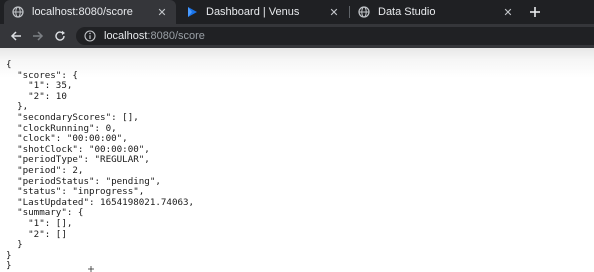 The height and width of the screenshot is (272, 594). I want to click on json-line: "1": [],, so click(39, 223).